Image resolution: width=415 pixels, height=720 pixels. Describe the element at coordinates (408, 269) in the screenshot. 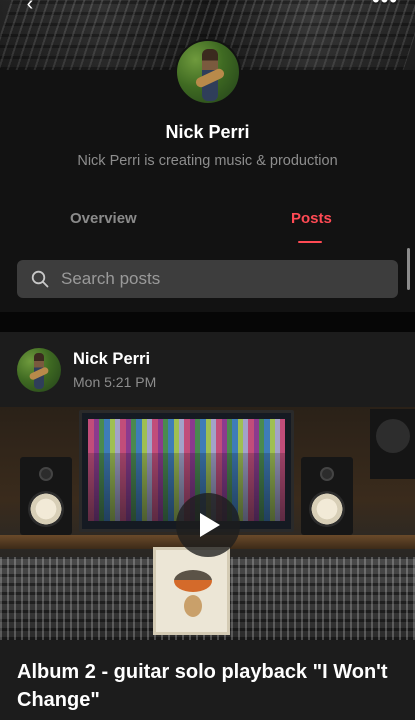

I see `scrollbar` at that location.